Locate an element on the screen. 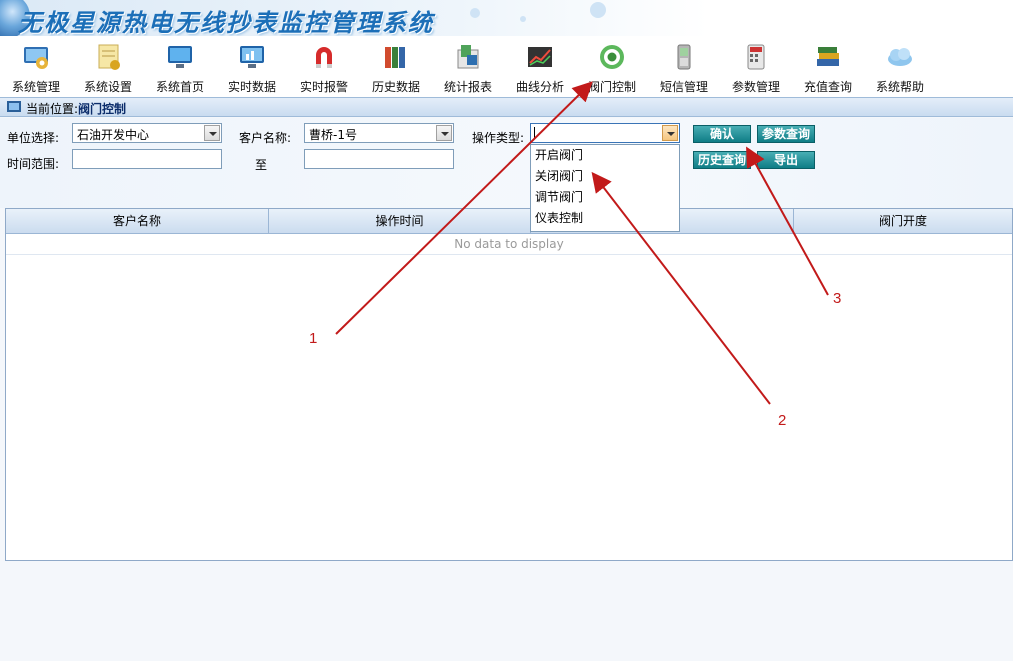 The image size is (1013, 661). dropdown-option-open-valve: 开启阀门 is located at coordinates (605, 155).